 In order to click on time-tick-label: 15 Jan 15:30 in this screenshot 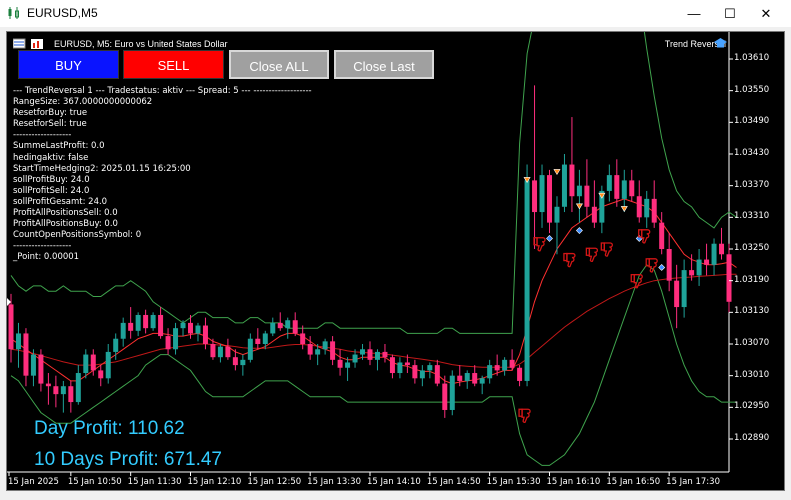, I will do `click(513, 482)`.